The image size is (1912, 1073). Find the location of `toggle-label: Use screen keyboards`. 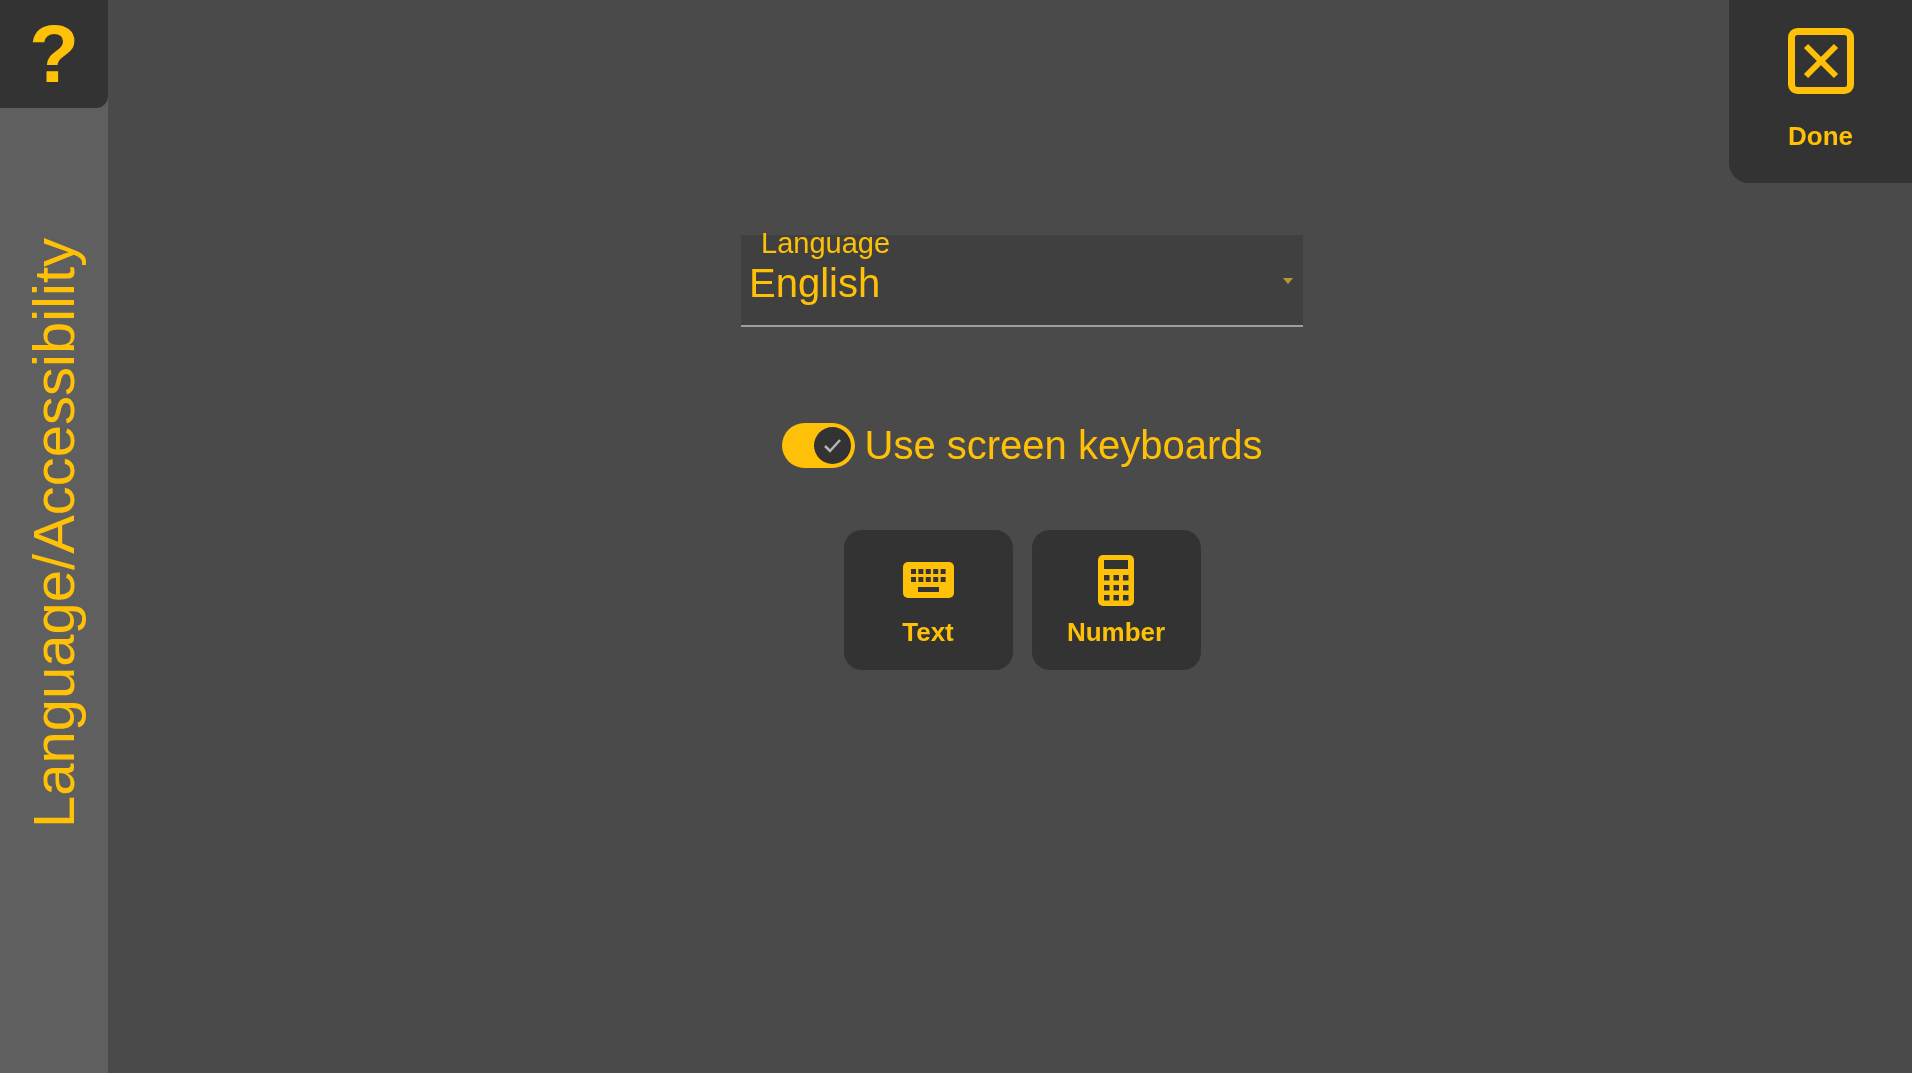

toggle-label: Use screen keyboards is located at coordinates (1063, 445).